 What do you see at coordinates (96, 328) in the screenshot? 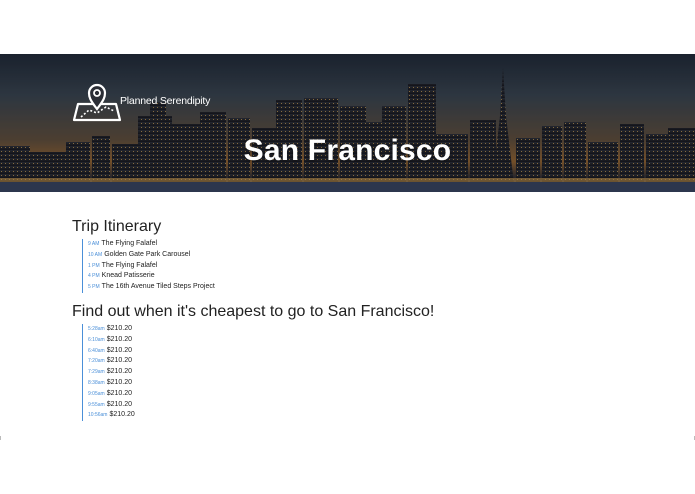
I see `price-time: 5:28am` at bounding box center [96, 328].